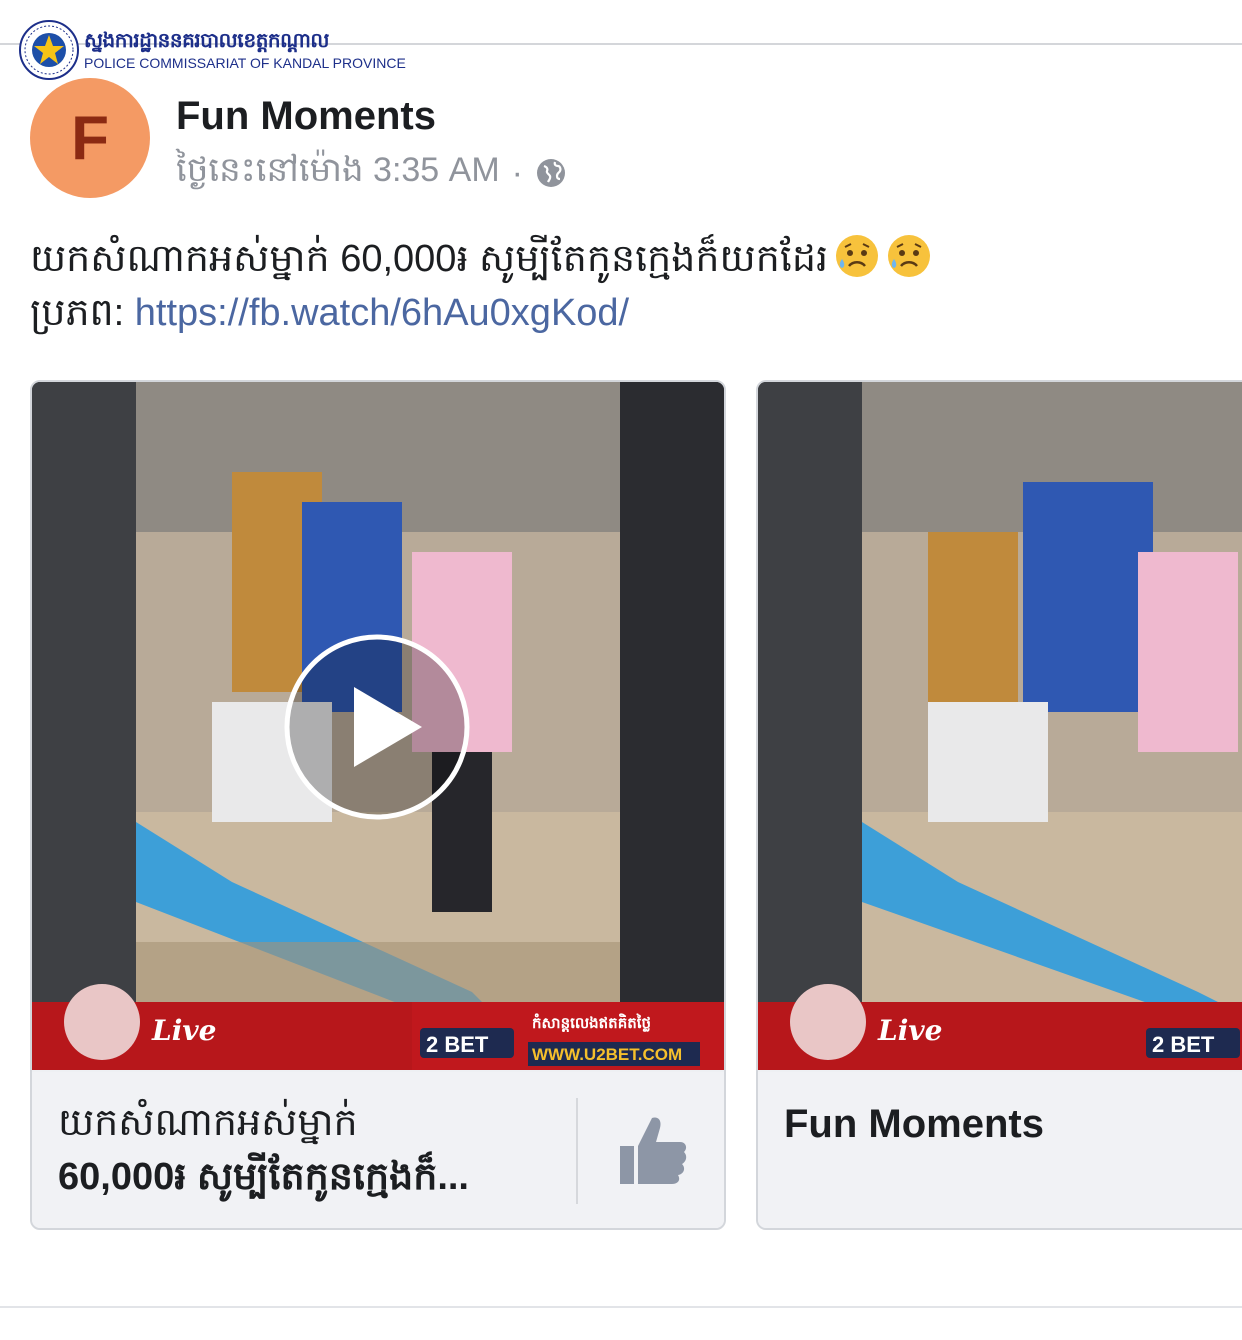  I want to click on avatar-letter: F, so click(90, 138).